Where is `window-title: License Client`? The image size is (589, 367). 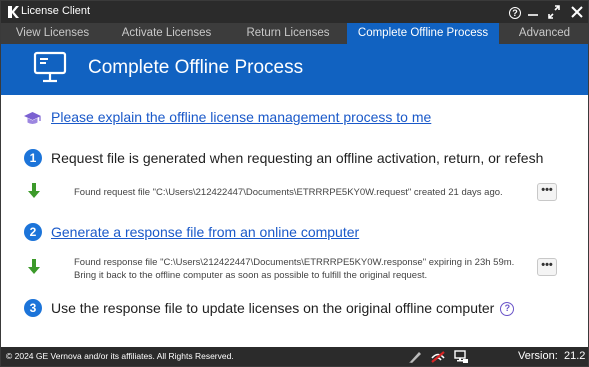
window-title: License Client is located at coordinates (56, 11).